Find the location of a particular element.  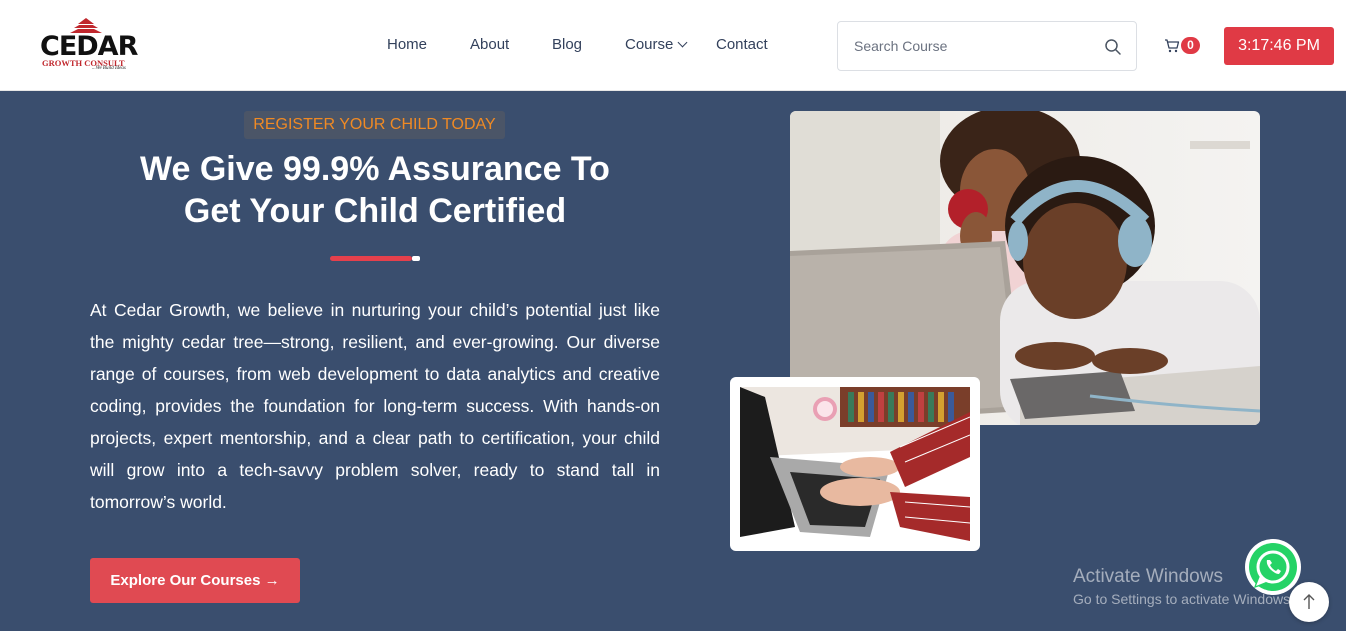

scroll-to-top-button is located at coordinates (1309, 602).